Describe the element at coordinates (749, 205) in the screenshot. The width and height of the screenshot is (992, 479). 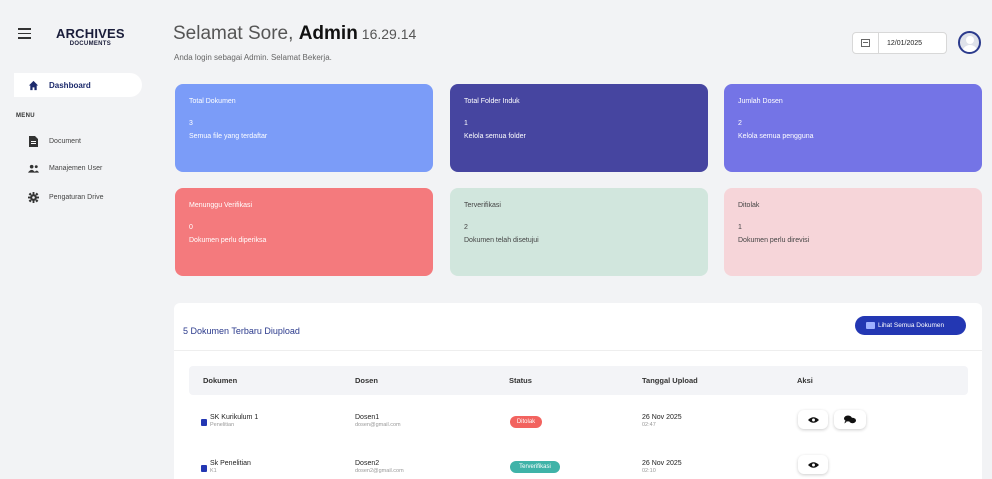
I see `card-title: Ditolak` at that location.